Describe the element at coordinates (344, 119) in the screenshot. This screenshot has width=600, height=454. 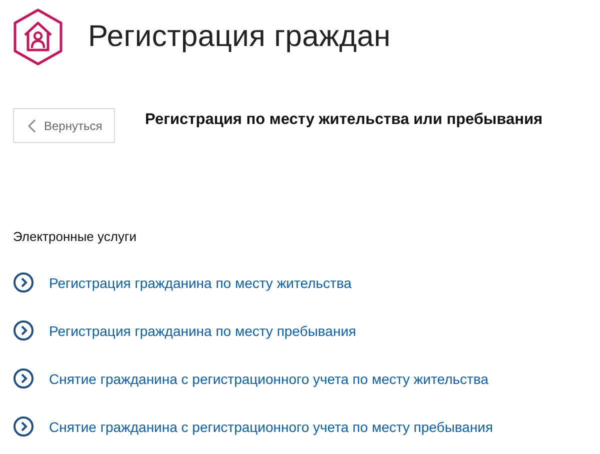
I see `page-title: Регистрация по месту жительства или пребывания` at that location.